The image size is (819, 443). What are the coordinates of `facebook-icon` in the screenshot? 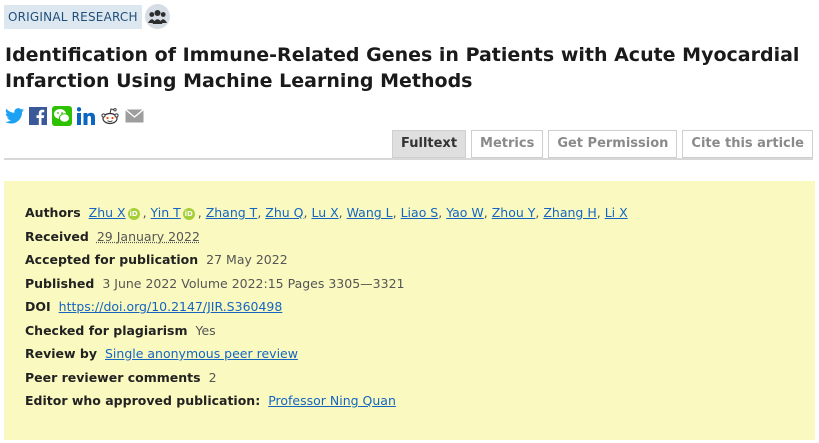 It's located at (38, 116).